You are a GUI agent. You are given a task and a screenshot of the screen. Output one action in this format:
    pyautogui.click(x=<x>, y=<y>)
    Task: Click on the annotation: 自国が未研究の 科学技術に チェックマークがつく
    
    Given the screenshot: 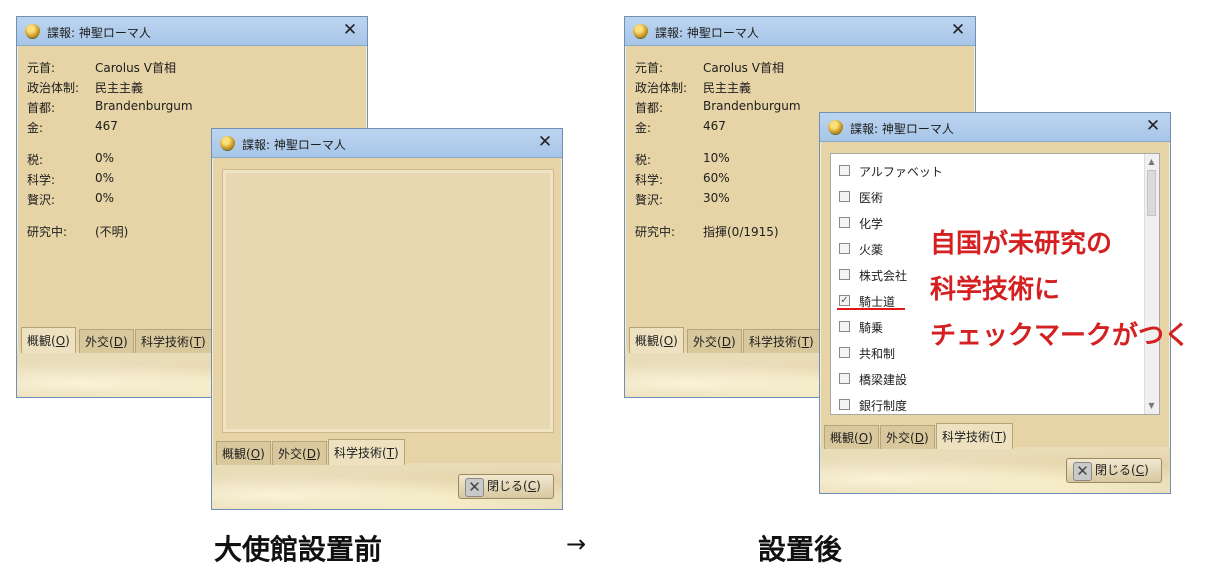 What is the action you would take?
    pyautogui.click(x=1060, y=290)
    